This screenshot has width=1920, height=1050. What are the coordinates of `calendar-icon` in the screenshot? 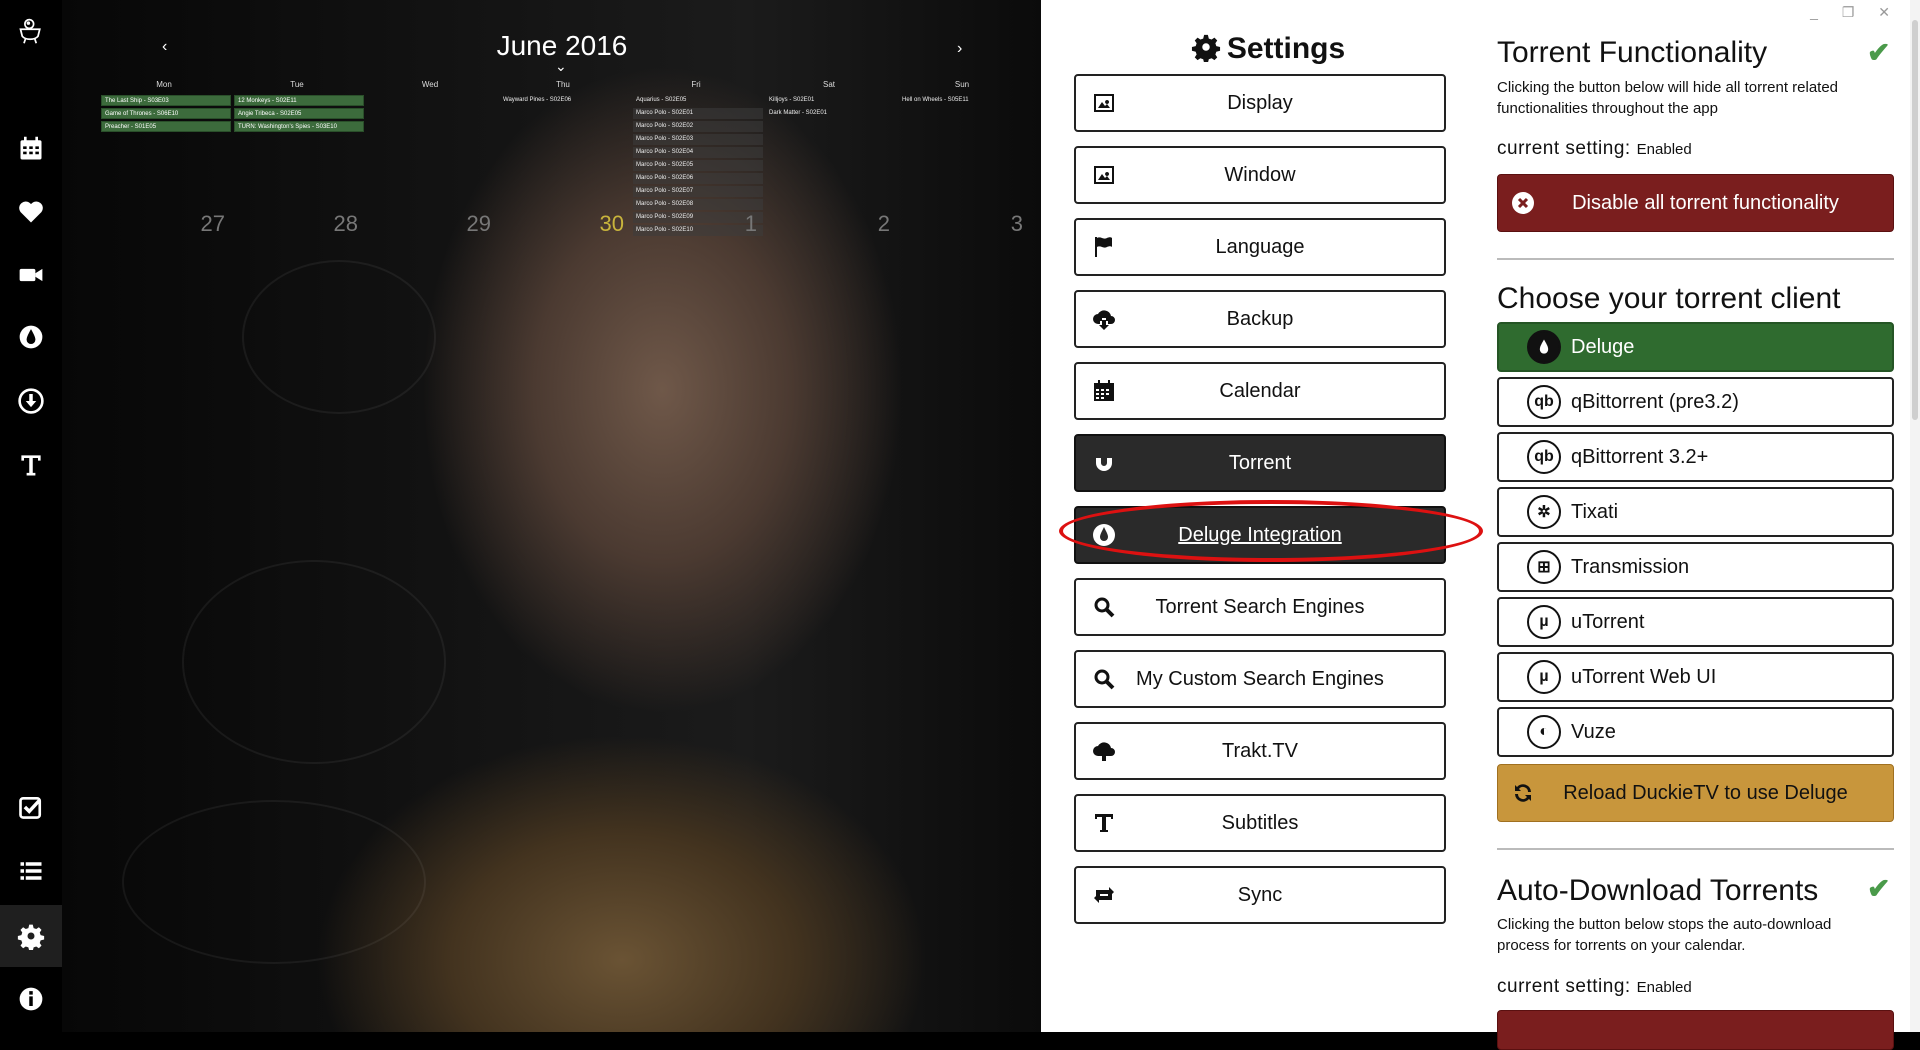 It's located at (31, 149).